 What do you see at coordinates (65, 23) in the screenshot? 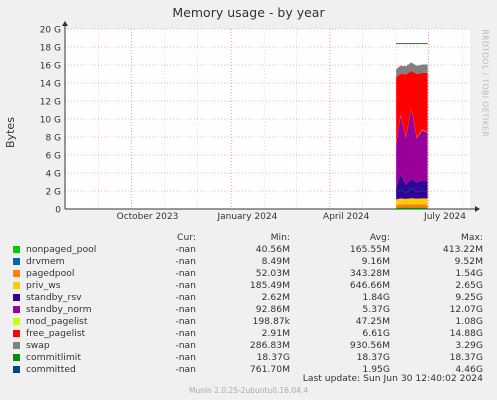
I see `y-axis-arrow` at bounding box center [65, 23].